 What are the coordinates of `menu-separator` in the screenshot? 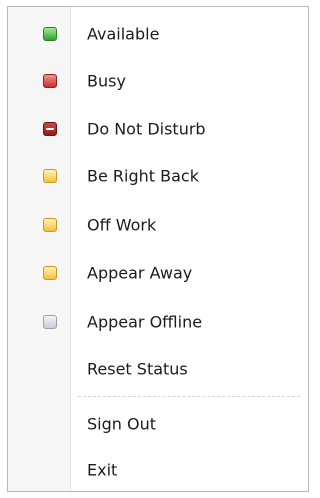 It's located at (189, 396).